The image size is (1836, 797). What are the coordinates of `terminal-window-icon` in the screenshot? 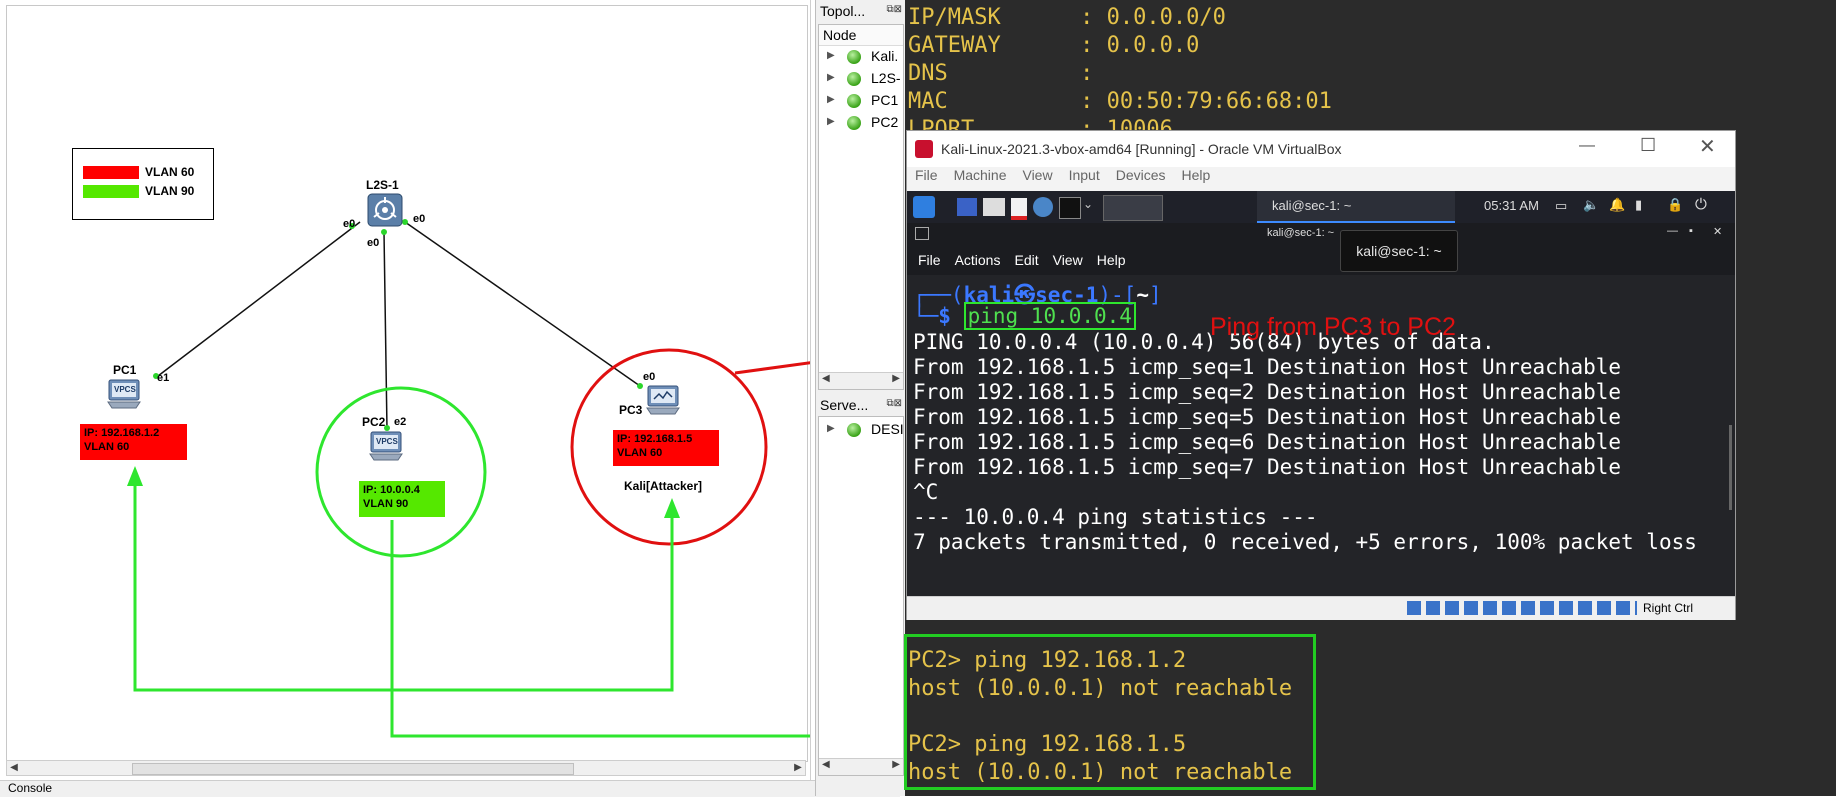 It's located at (922, 233).